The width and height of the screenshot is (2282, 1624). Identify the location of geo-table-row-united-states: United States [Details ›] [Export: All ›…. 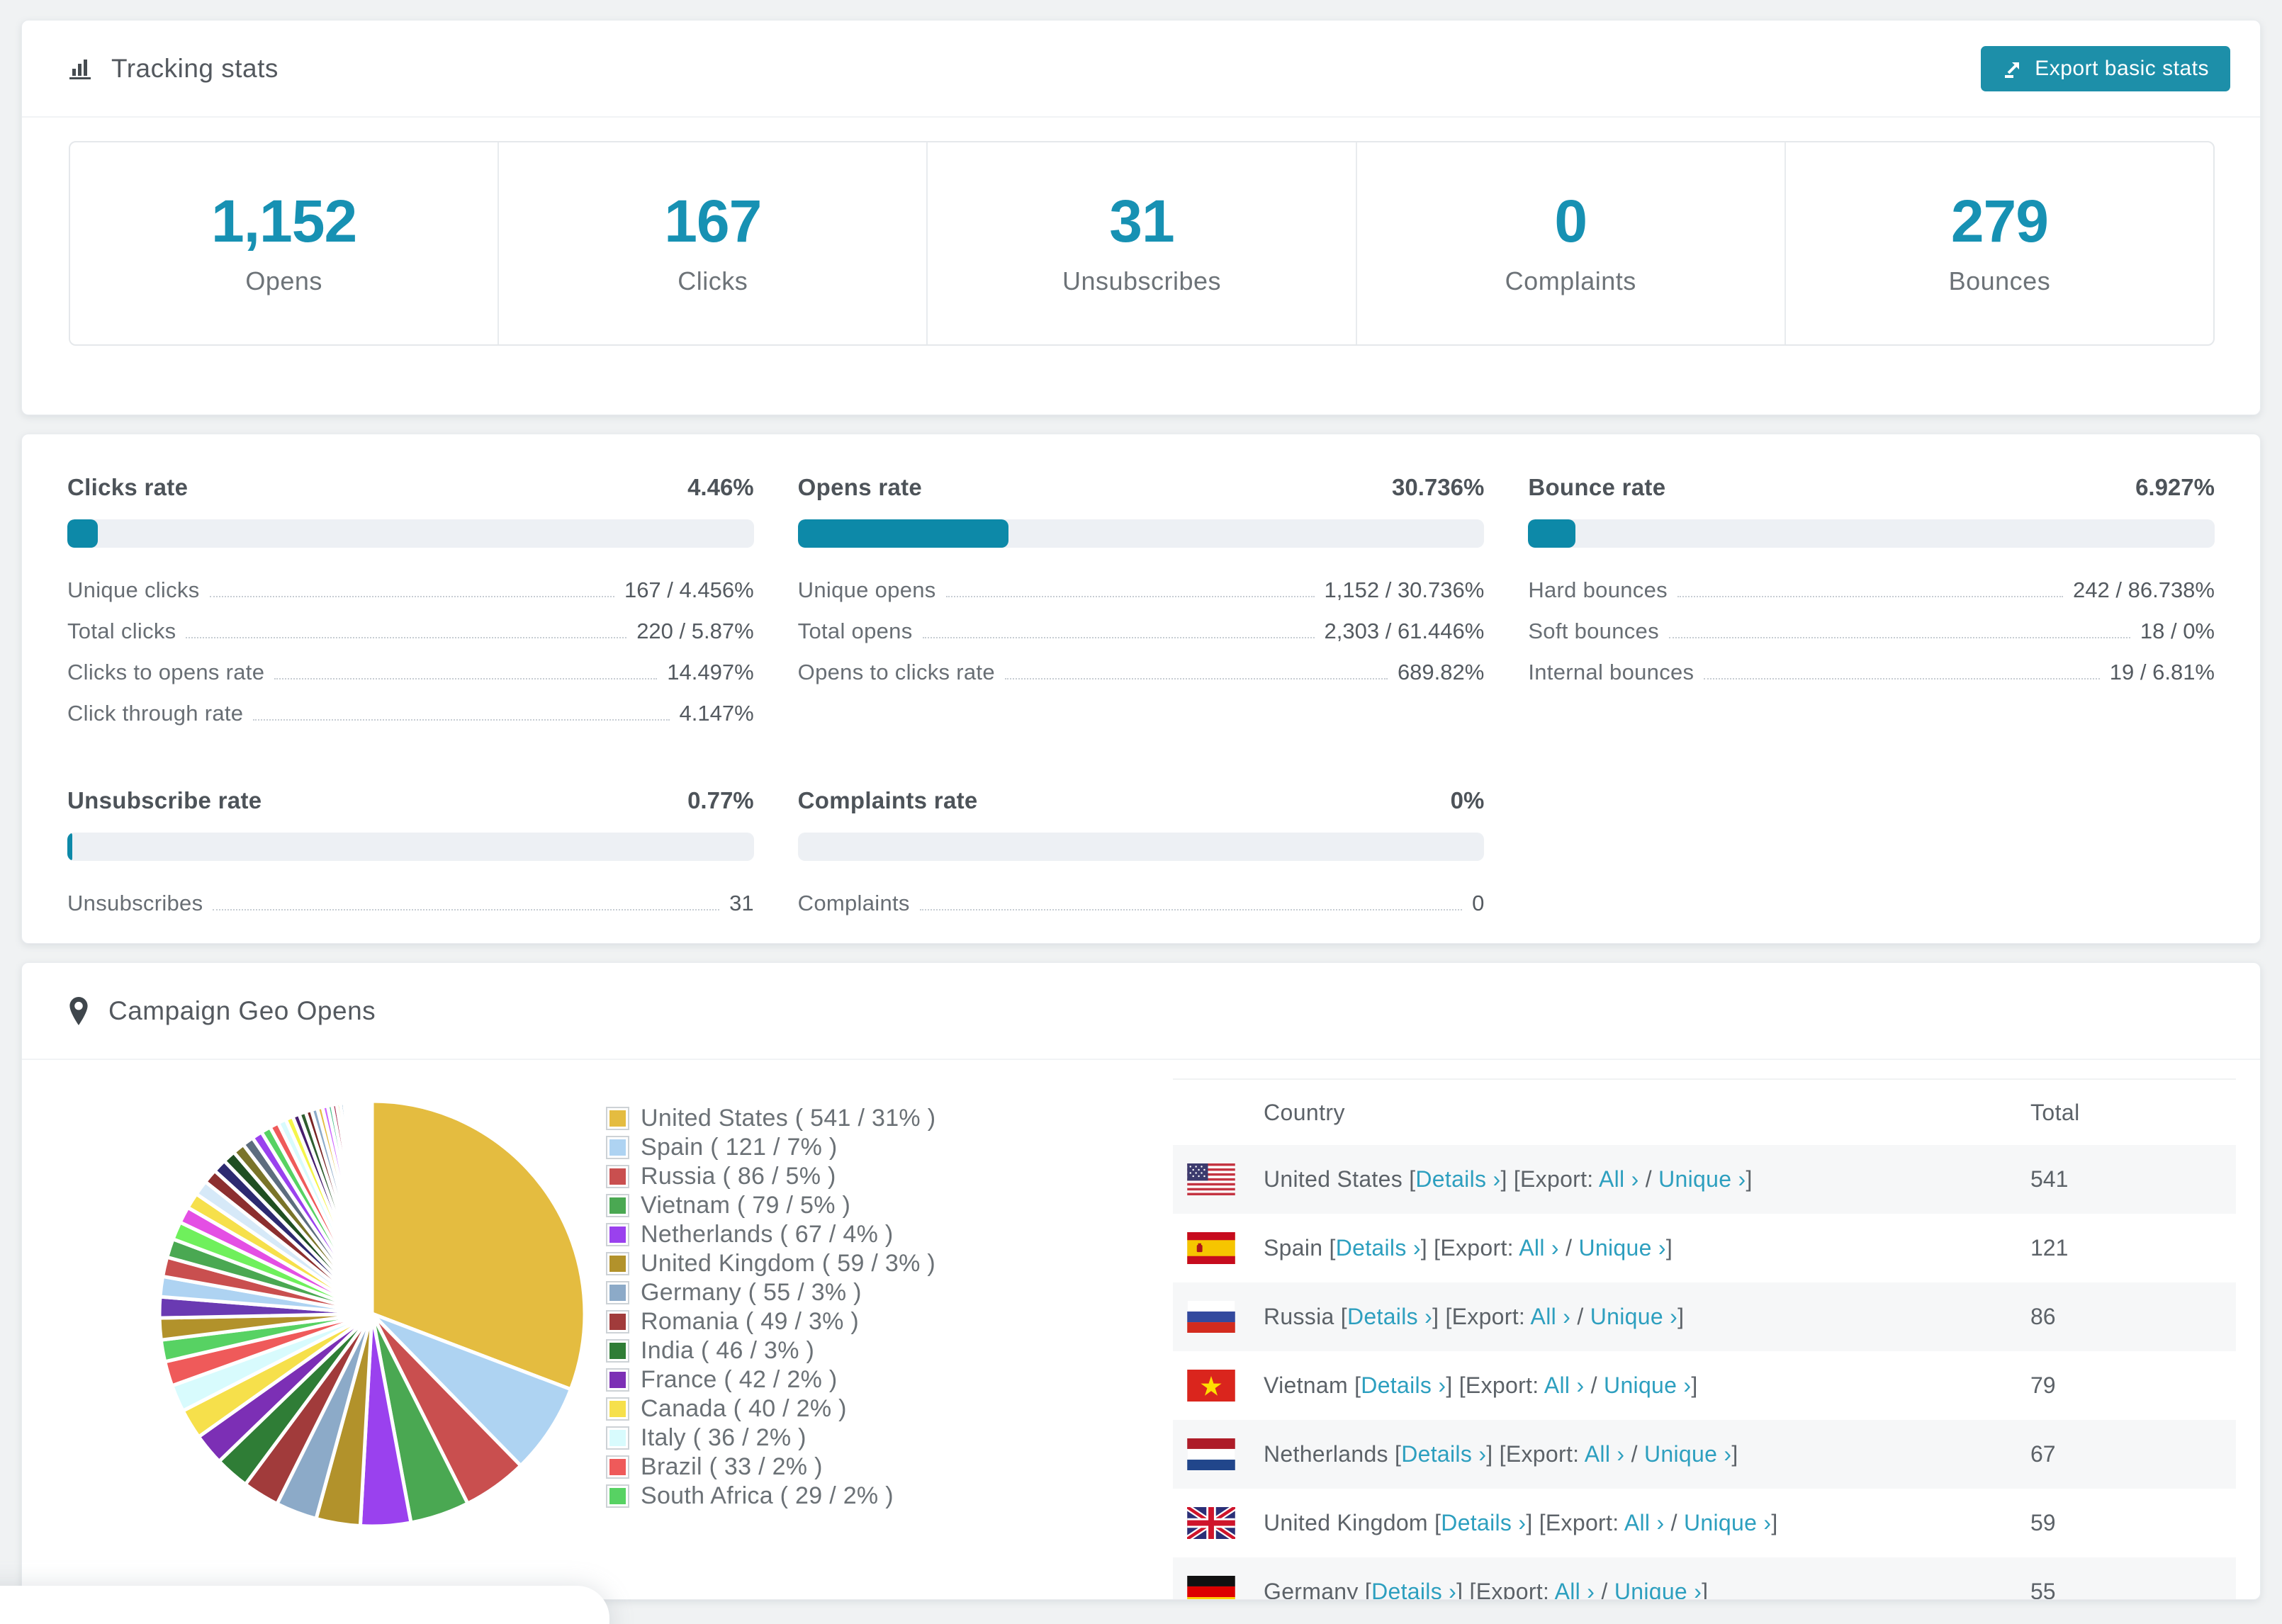
(1704, 1179).